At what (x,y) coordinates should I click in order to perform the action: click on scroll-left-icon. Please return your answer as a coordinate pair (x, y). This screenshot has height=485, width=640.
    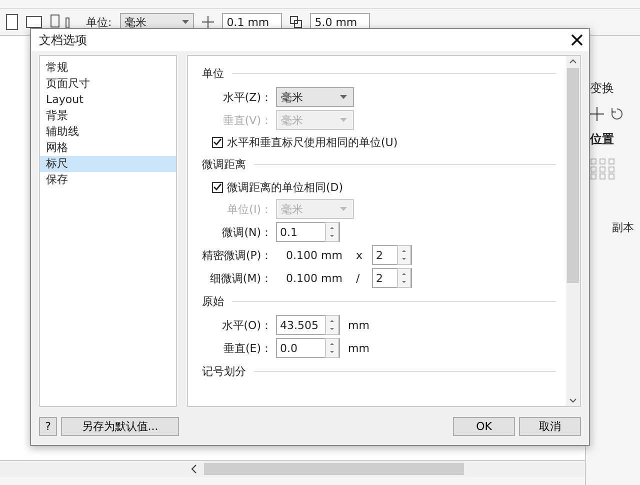
    Looking at the image, I should click on (194, 469).